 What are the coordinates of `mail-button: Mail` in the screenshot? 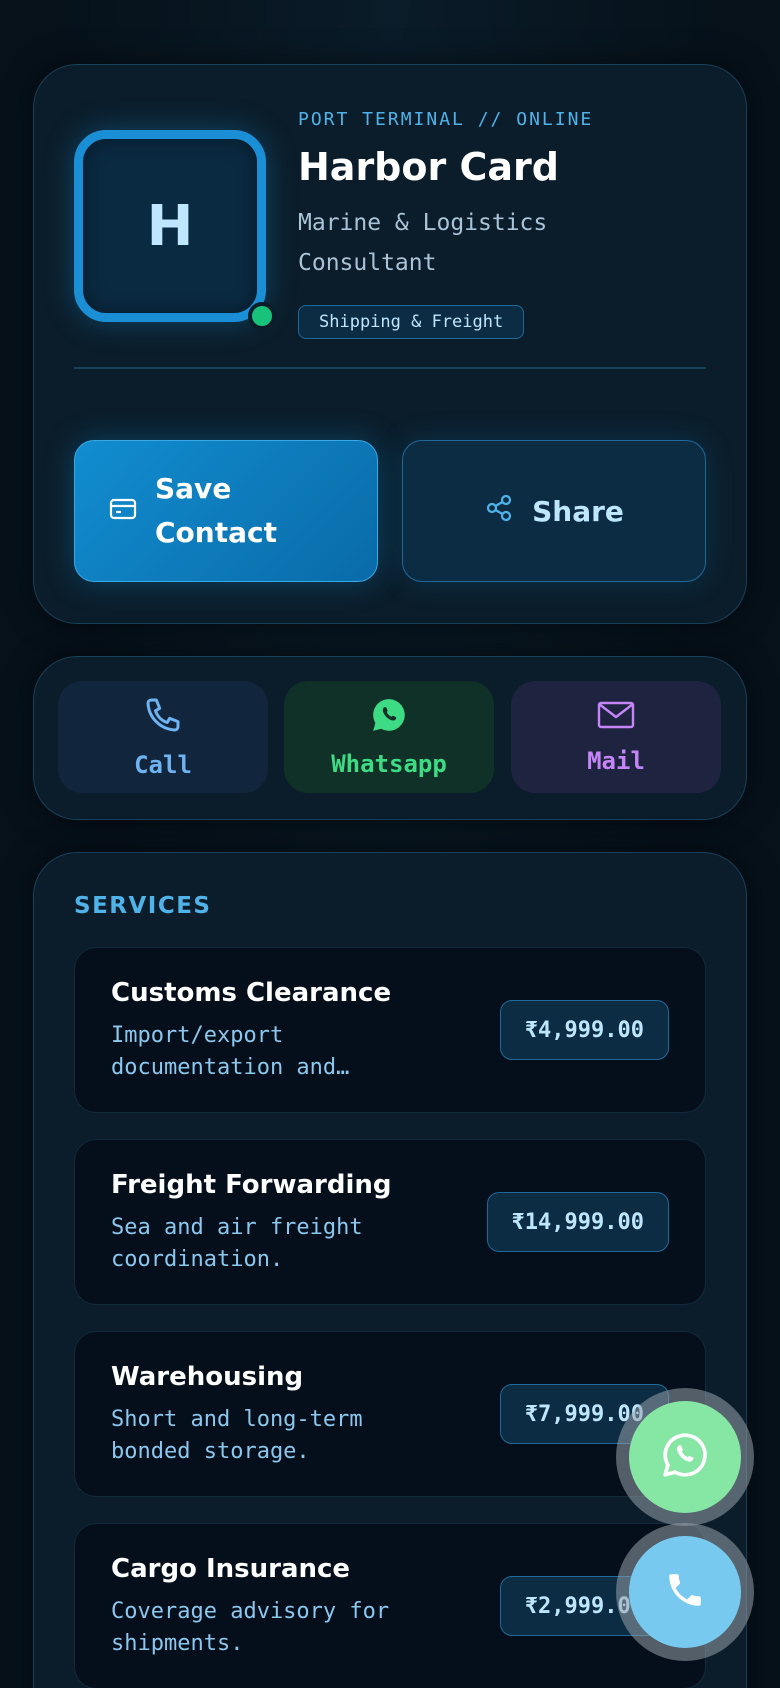 It's located at (616, 737).